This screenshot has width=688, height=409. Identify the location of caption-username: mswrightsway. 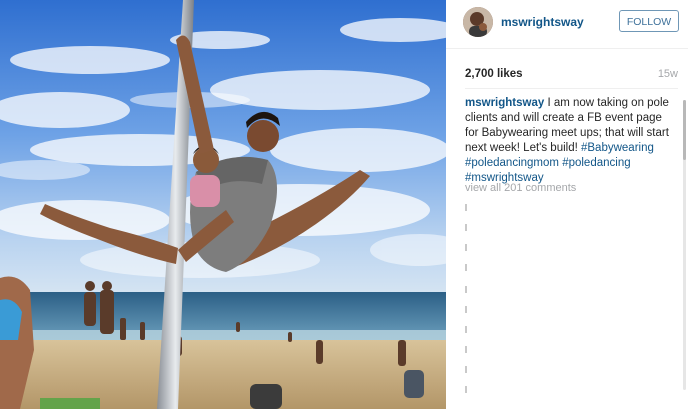
(504, 103).